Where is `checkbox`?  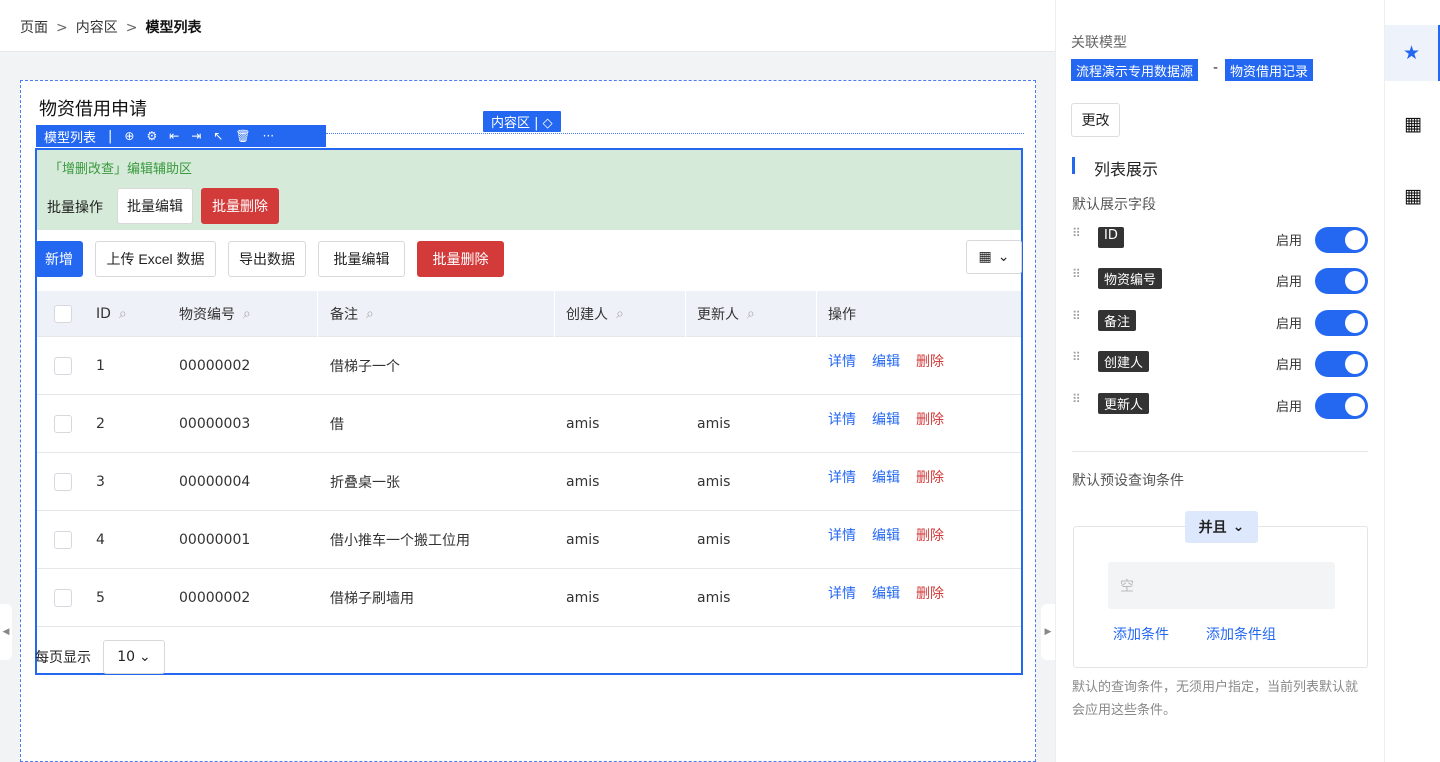 checkbox is located at coordinates (63, 313).